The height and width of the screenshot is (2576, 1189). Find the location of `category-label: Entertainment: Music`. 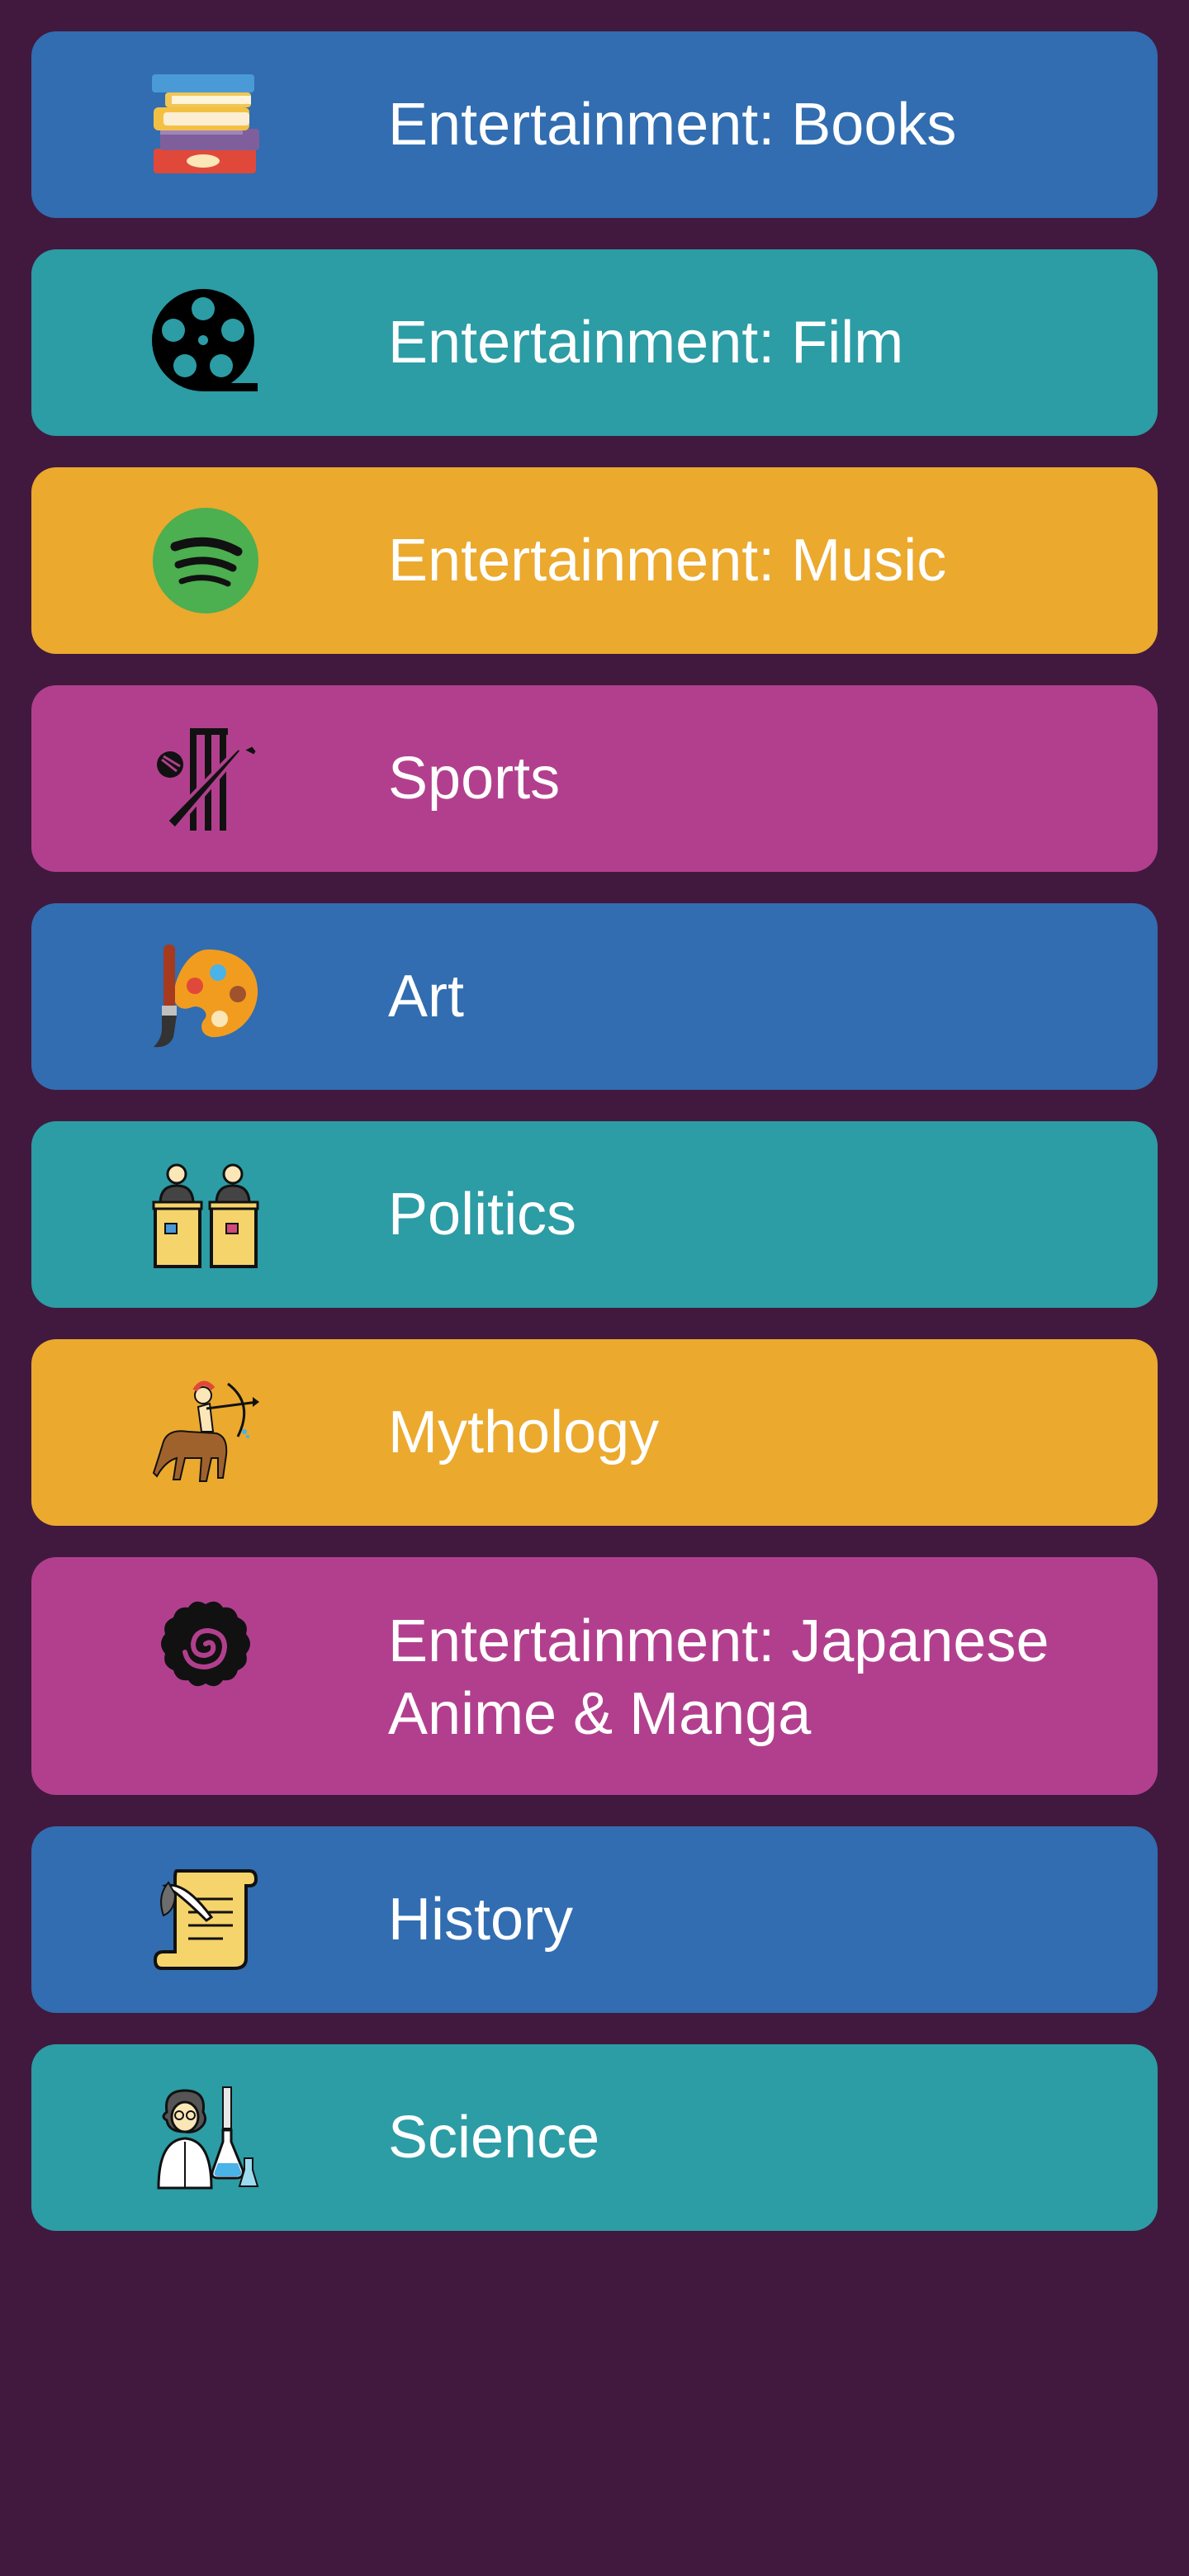

category-label: Entertainment: Music is located at coordinates (667, 561).